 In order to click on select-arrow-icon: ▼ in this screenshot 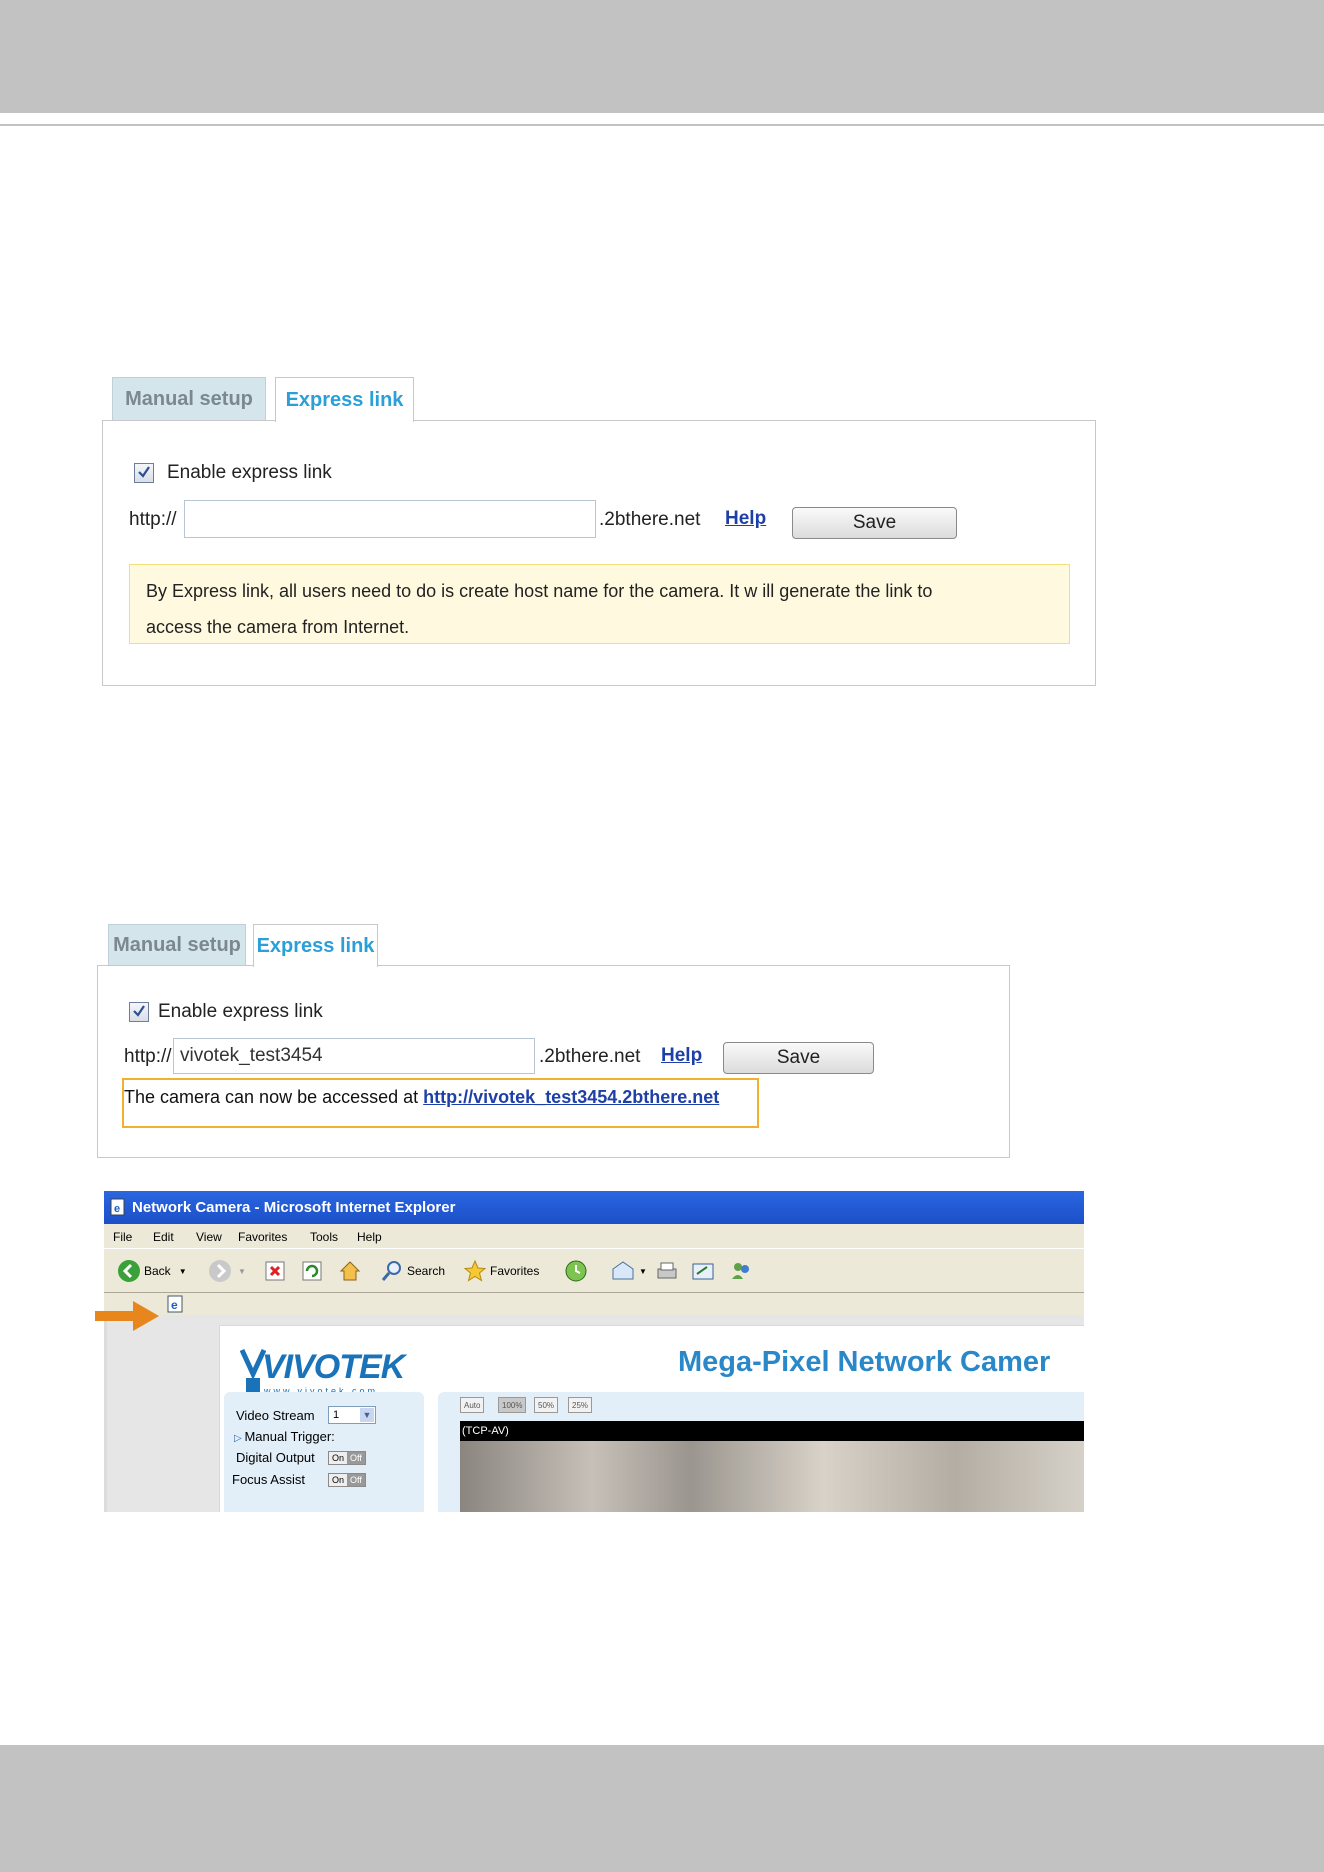, I will do `click(367, 1415)`.